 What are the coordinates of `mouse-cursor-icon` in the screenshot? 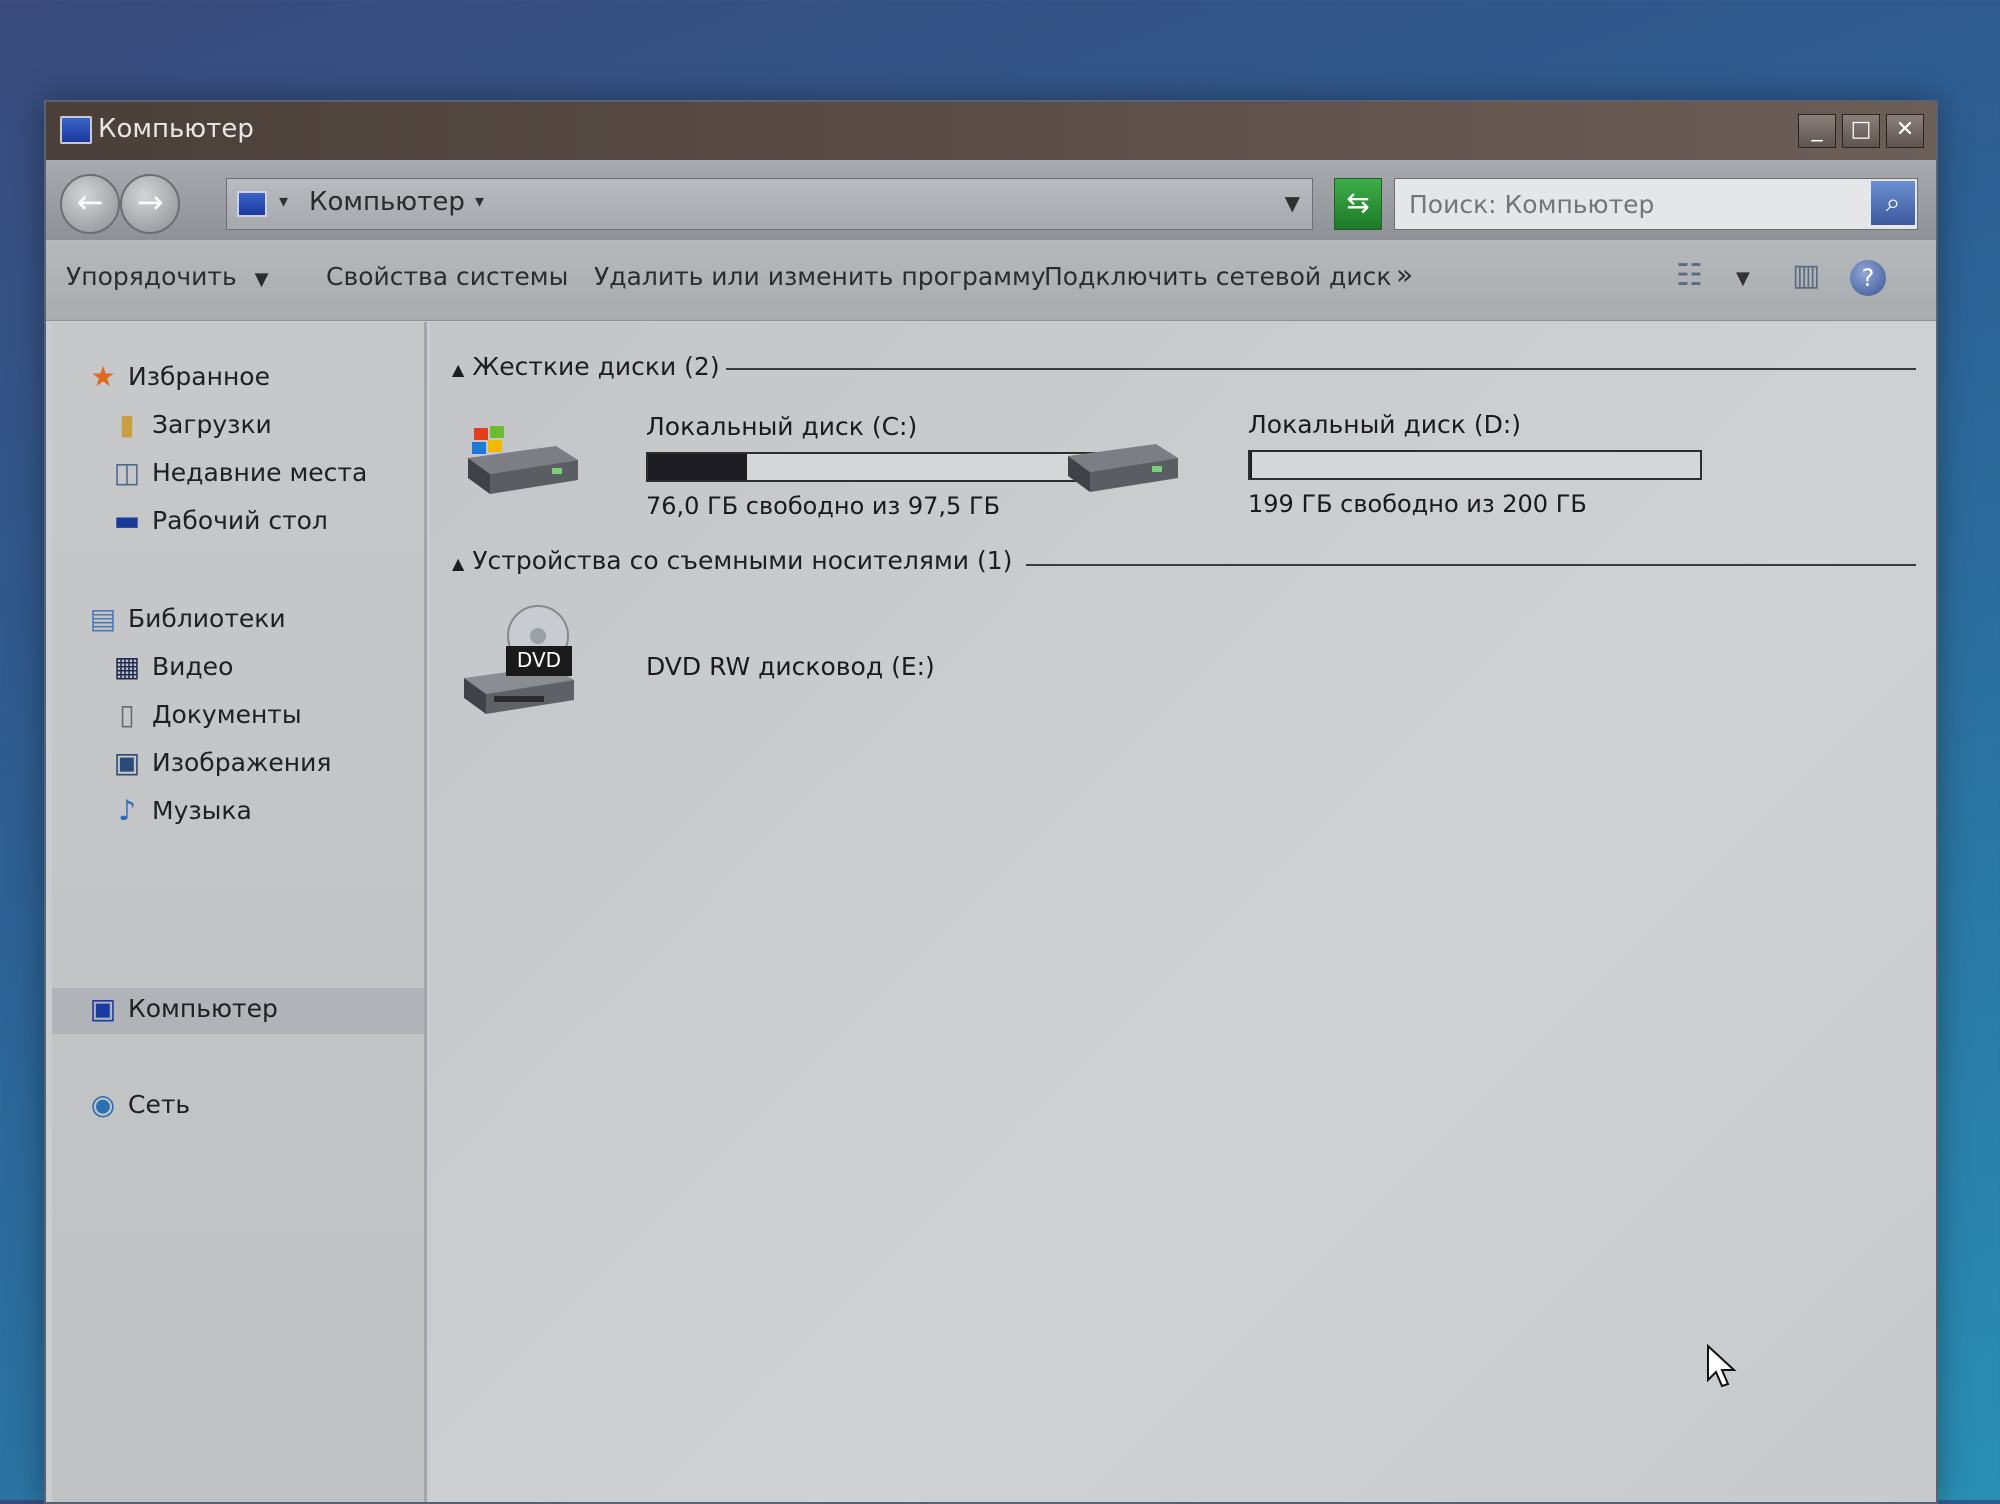 It's located at (1722, 1366).